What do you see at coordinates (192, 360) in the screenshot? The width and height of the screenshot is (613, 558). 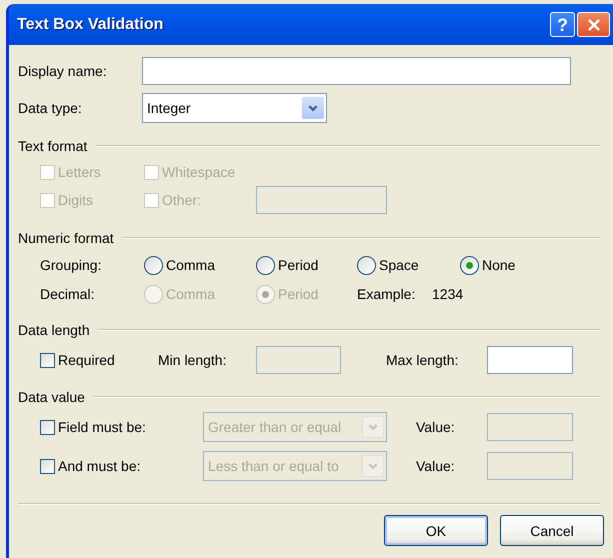 I see `field-label: Min length:` at bounding box center [192, 360].